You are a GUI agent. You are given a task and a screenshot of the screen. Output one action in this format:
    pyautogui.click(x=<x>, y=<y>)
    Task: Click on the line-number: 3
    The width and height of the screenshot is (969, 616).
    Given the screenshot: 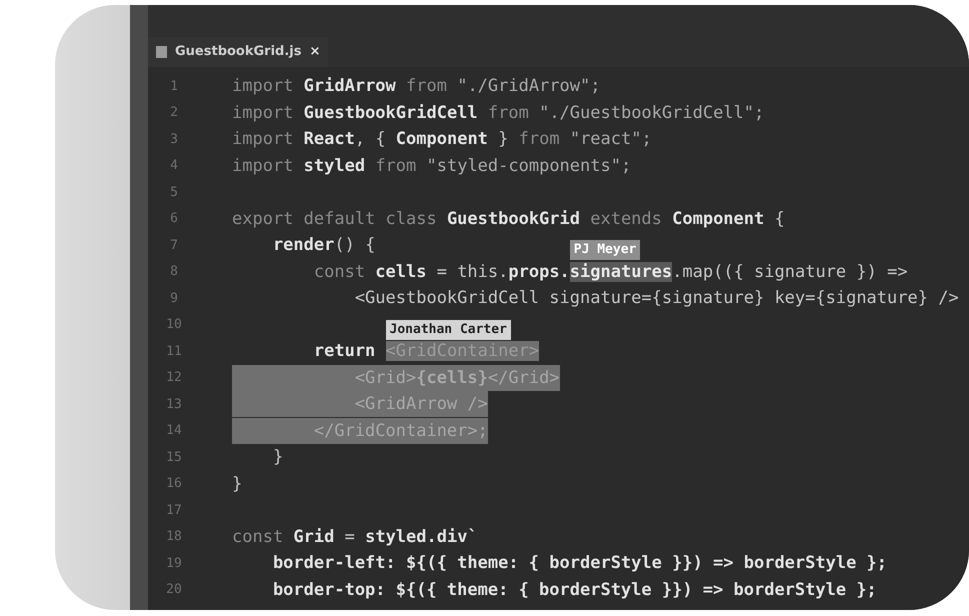 What is the action you would take?
    pyautogui.click(x=174, y=139)
    